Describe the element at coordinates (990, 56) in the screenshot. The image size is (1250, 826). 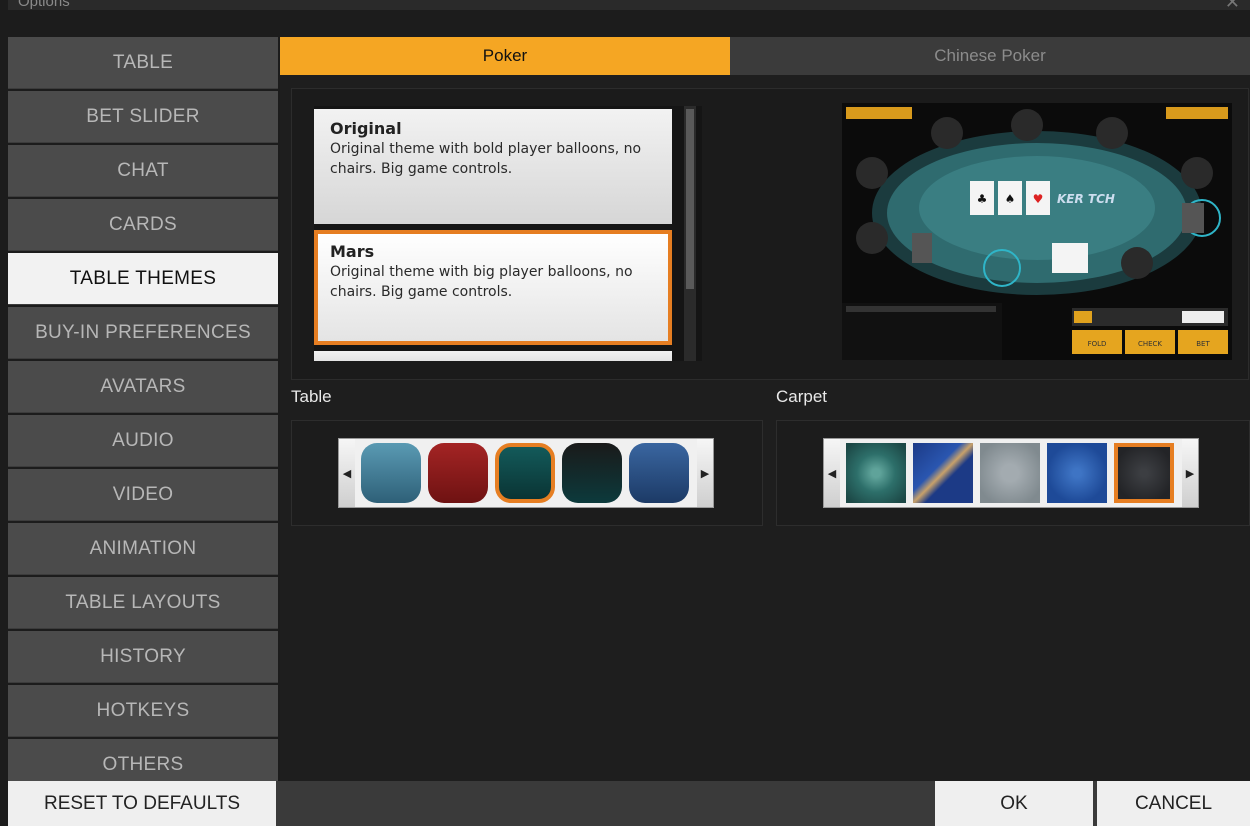
I see `tab-chinese-poker: Chinese Poker` at that location.